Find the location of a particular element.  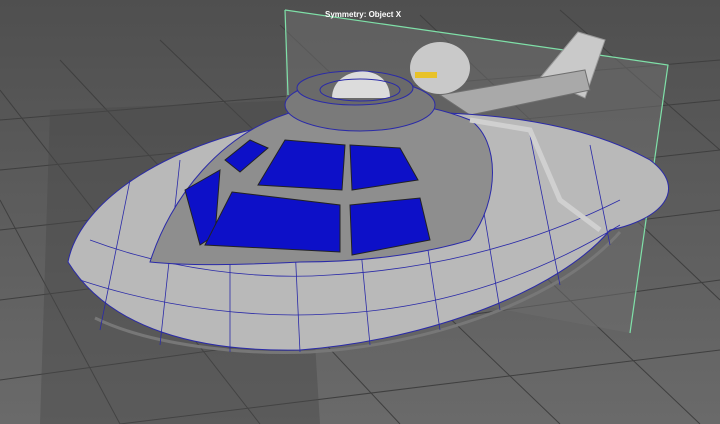

symmetry-label: Symmetry: Object X is located at coordinates (363, 14).